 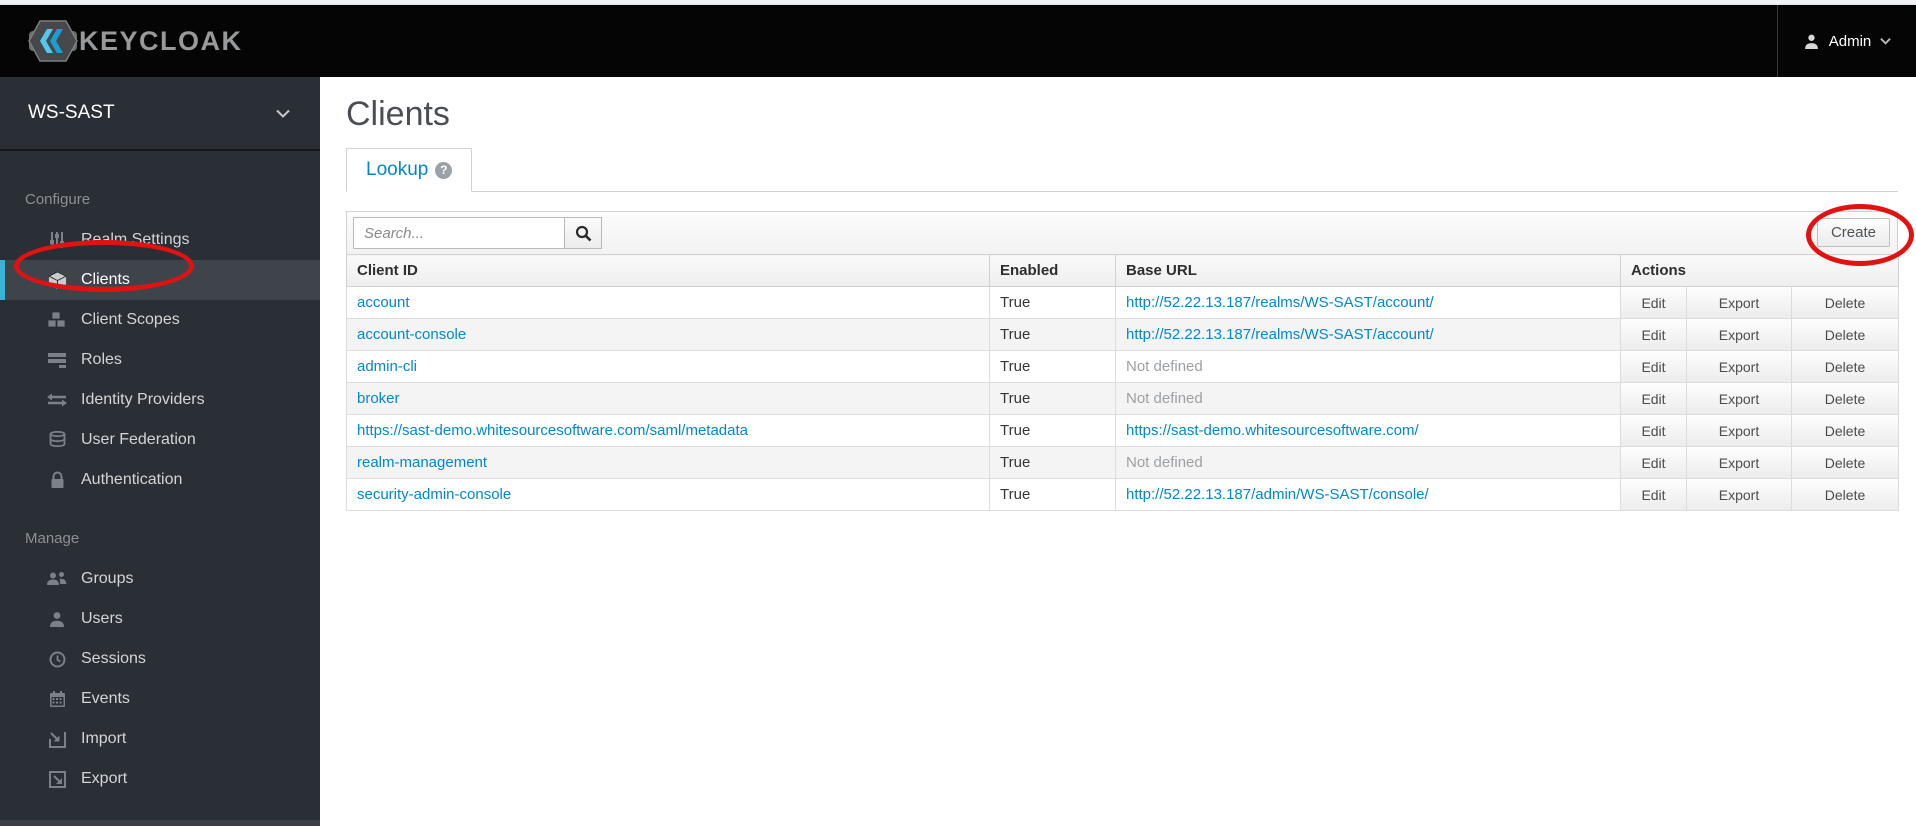 I want to click on client-id-link: broker, so click(x=378, y=398).